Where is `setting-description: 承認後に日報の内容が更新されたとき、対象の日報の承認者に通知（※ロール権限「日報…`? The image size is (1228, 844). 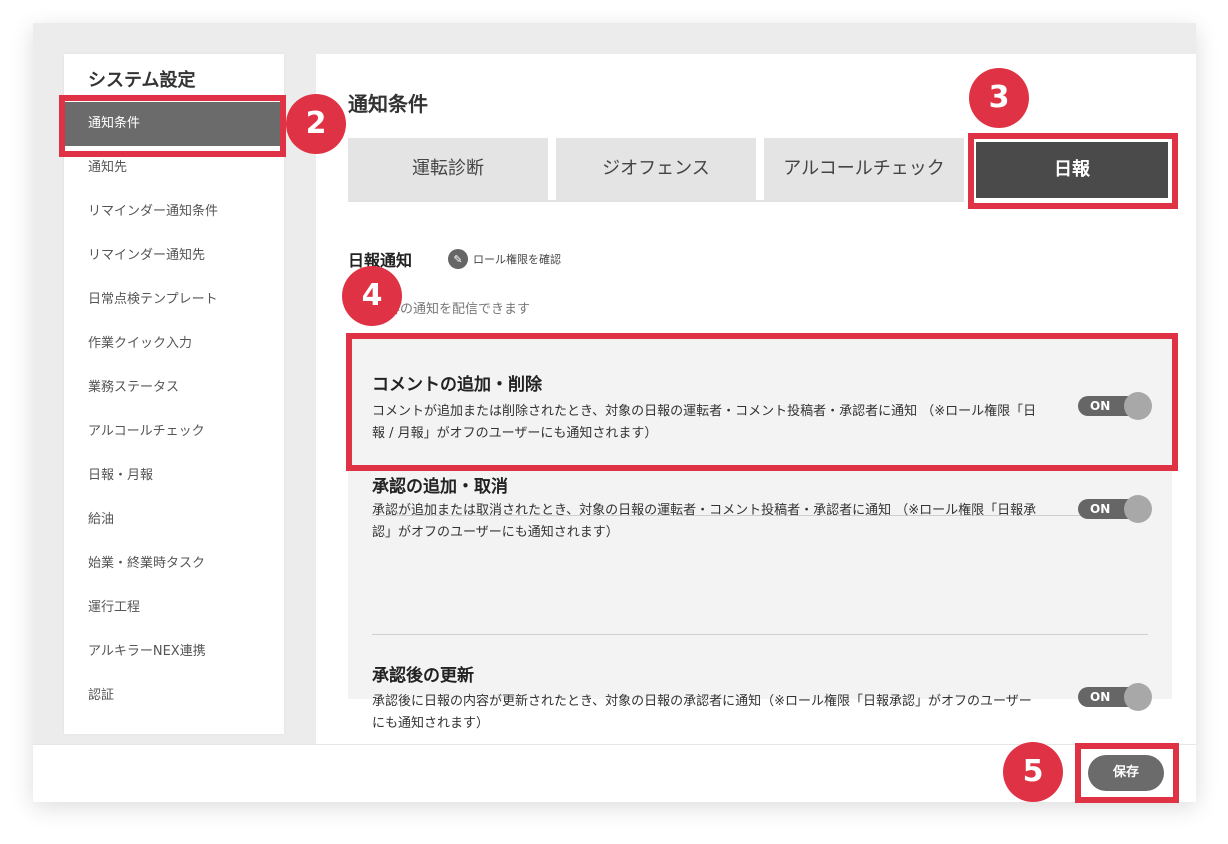 setting-description: 承認後に日報の内容が更新されたとき、対象の日報の承認者に通知（※ロール権限「日報… is located at coordinates (702, 712).